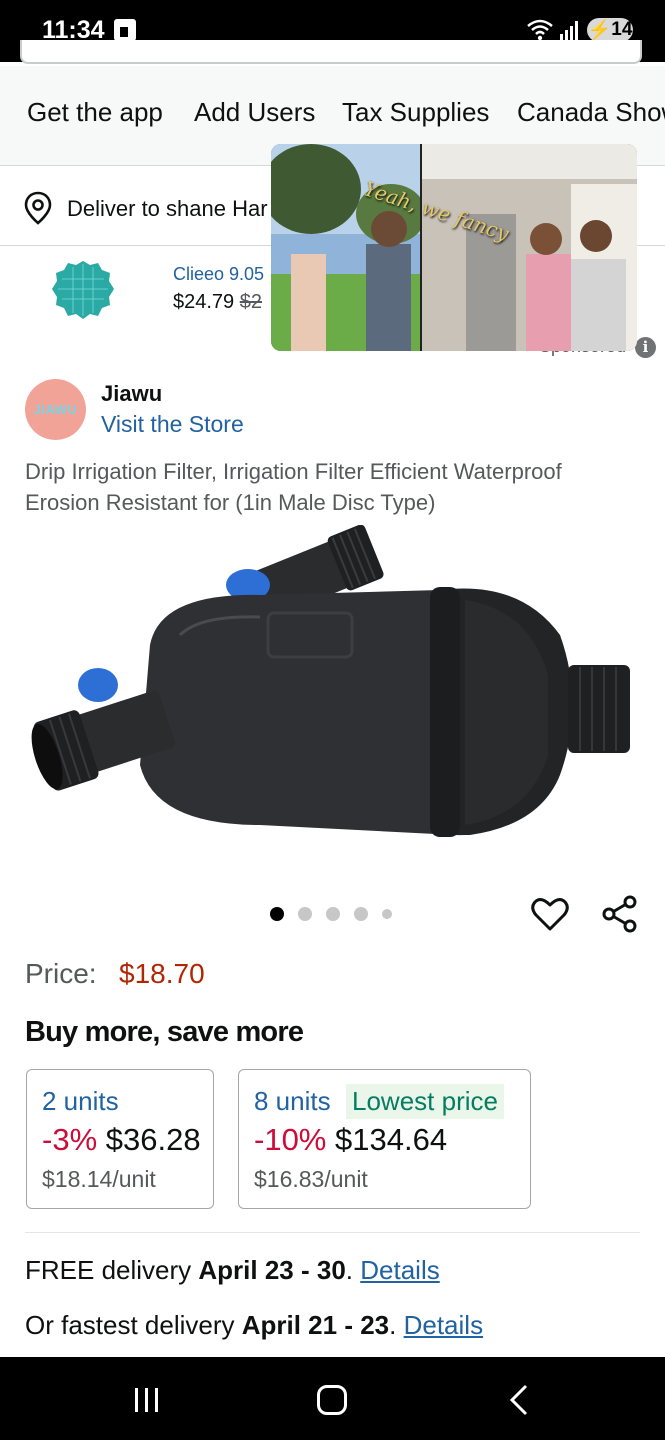 This screenshot has height=1440, width=665. Describe the element at coordinates (250, 302) in the screenshot. I see `sponsored-price-old: $2` at that location.